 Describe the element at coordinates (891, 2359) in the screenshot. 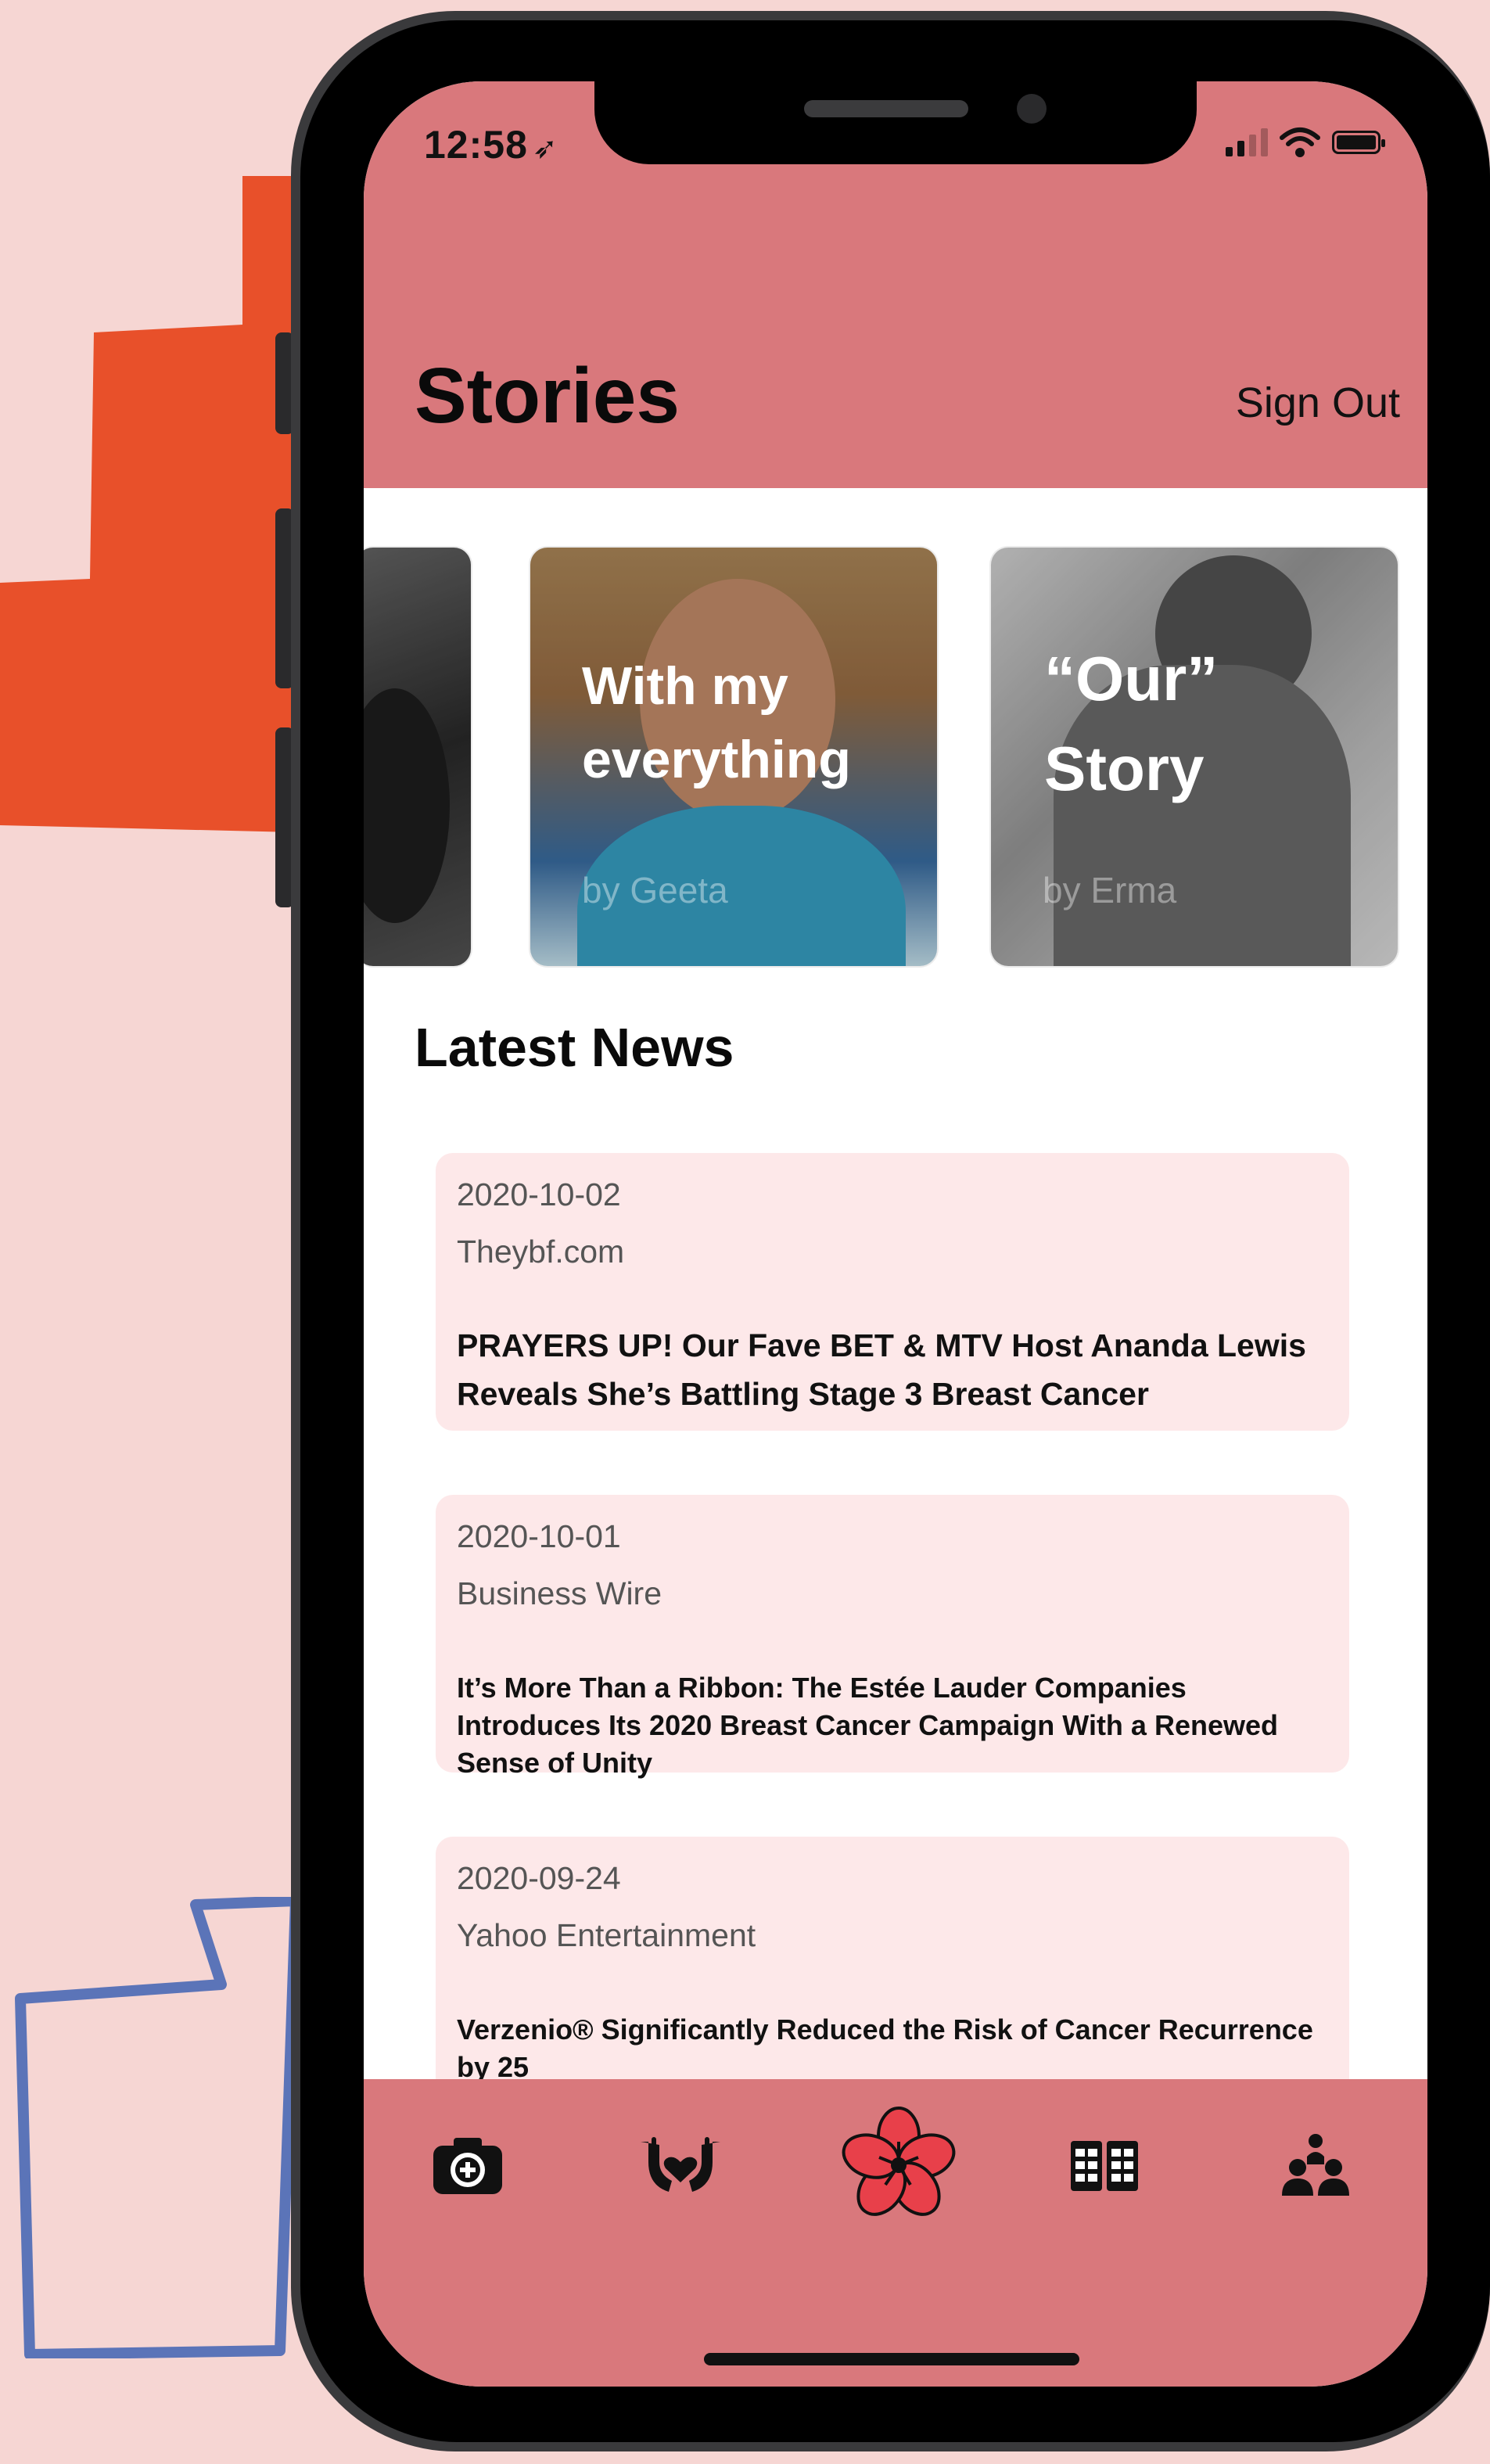

I see `home-indicator` at that location.